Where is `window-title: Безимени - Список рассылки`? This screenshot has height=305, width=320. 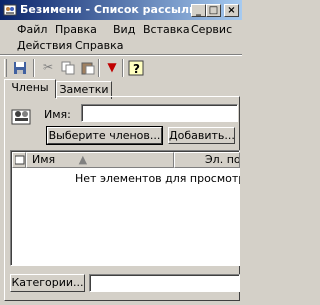
window-title: Безимени - Список рассылки is located at coordinates (112, 9).